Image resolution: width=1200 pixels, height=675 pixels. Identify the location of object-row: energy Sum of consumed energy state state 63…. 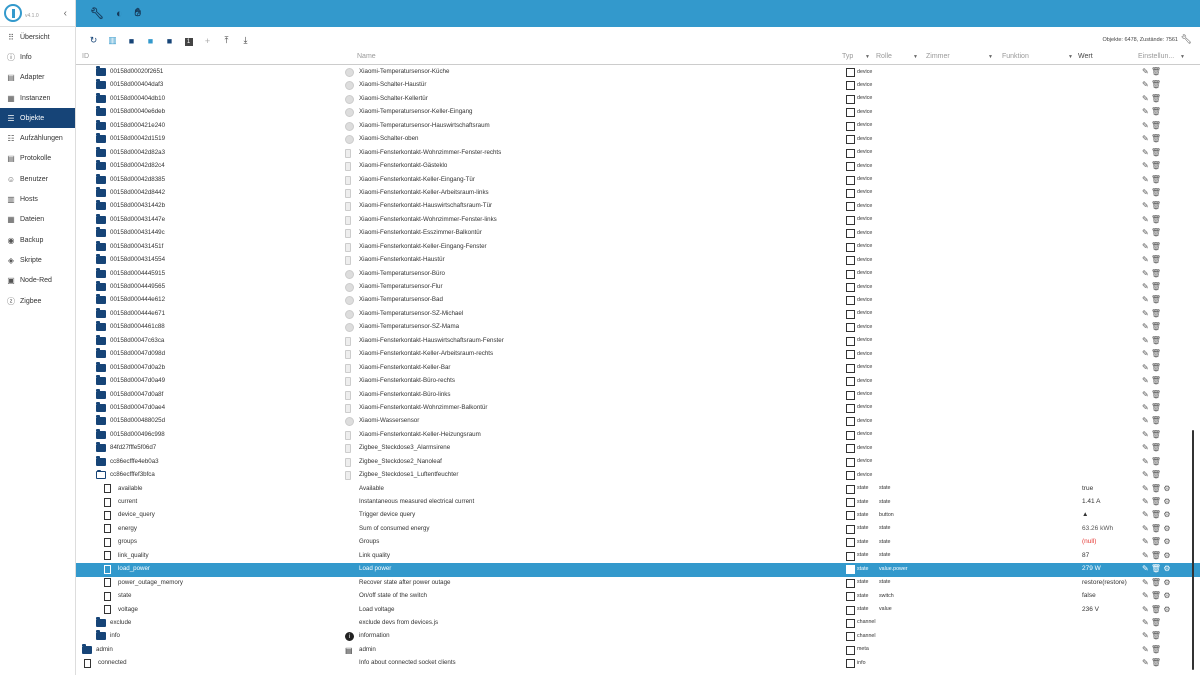
(638, 529).